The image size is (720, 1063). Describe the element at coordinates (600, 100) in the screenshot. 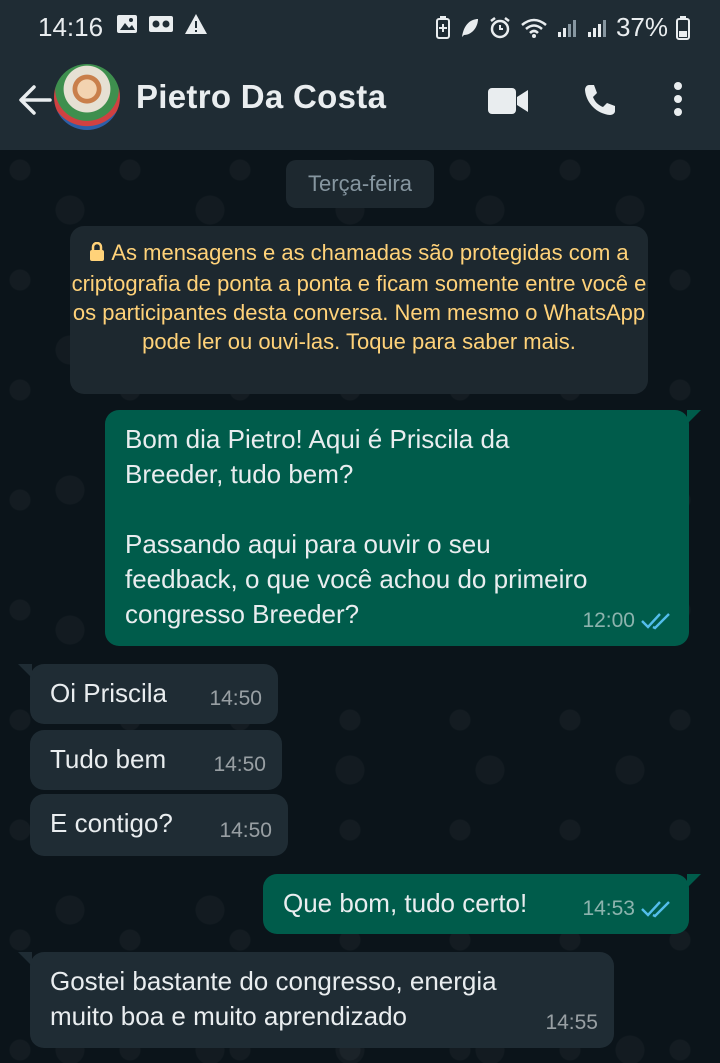

I see `voice-call-icon` at that location.